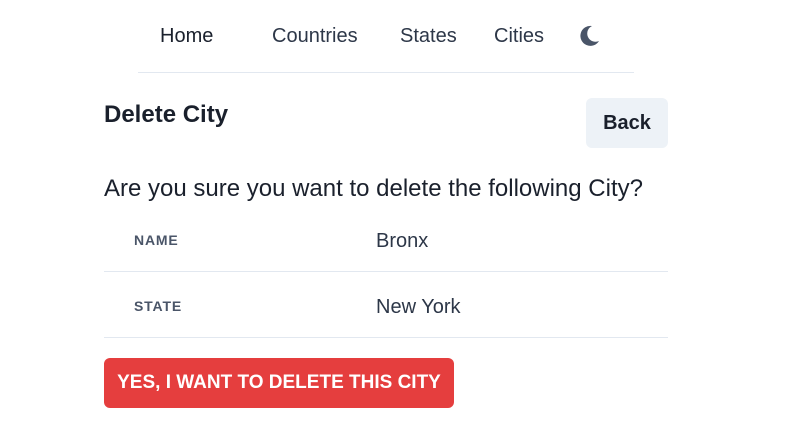 The image size is (811, 425). What do you see at coordinates (428, 36) in the screenshot?
I see `nav-link-states: States` at bounding box center [428, 36].